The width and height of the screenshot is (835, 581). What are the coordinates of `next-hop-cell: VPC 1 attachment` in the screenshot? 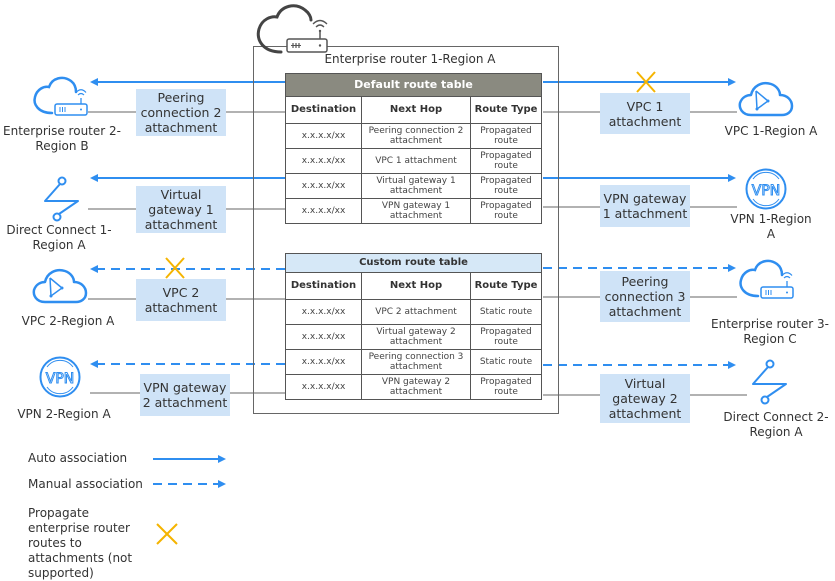 It's located at (416, 161).